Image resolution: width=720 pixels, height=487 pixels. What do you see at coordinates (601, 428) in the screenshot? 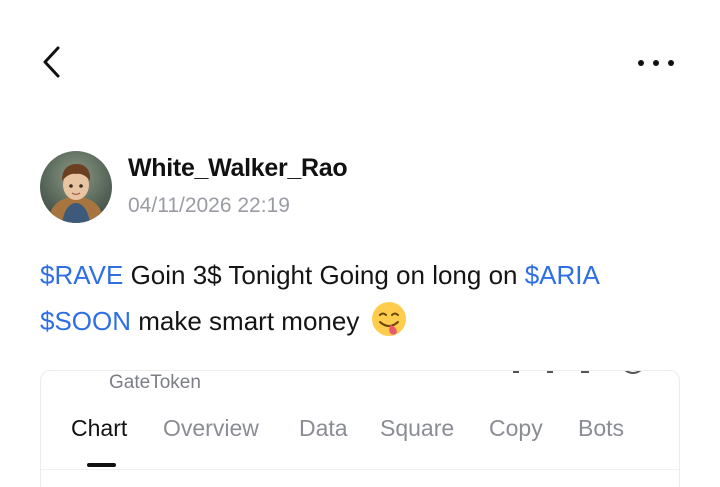
I see `tab-bots: Bots` at bounding box center [601, 428].